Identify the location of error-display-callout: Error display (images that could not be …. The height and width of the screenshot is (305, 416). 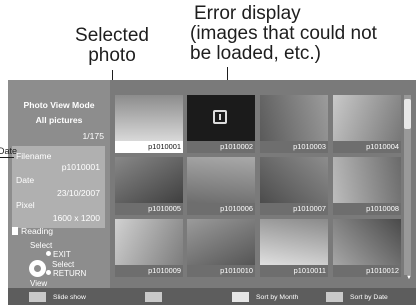
(303, 34).